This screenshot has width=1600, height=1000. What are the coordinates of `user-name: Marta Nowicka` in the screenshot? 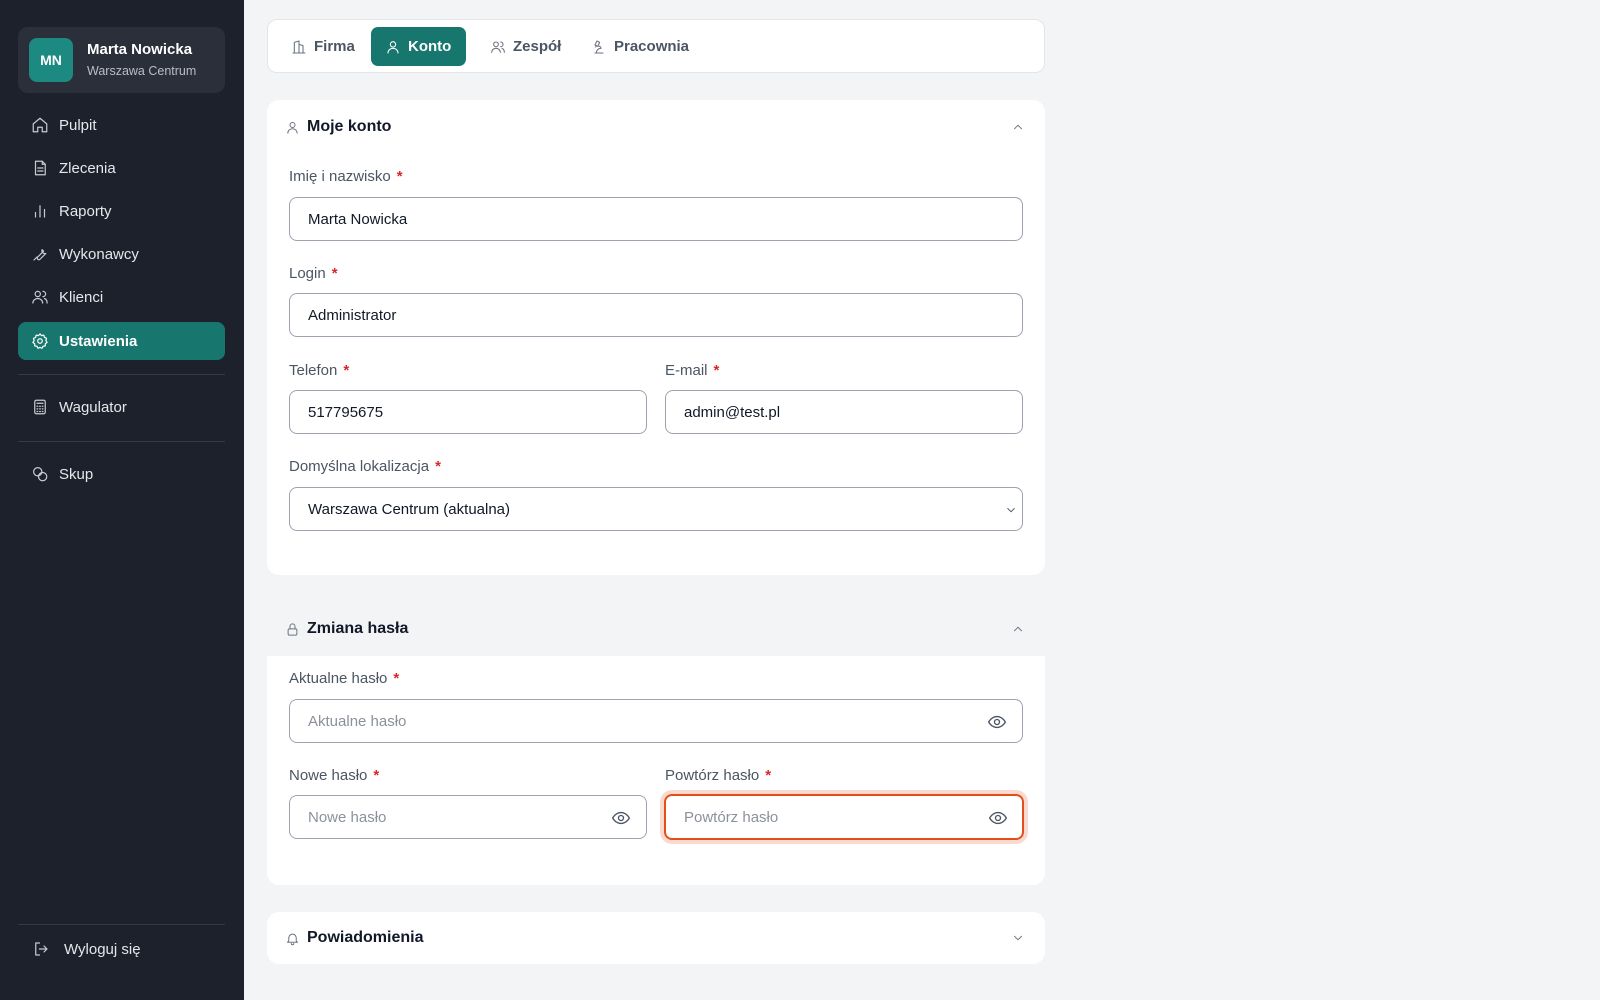 It's located at (140, 49).